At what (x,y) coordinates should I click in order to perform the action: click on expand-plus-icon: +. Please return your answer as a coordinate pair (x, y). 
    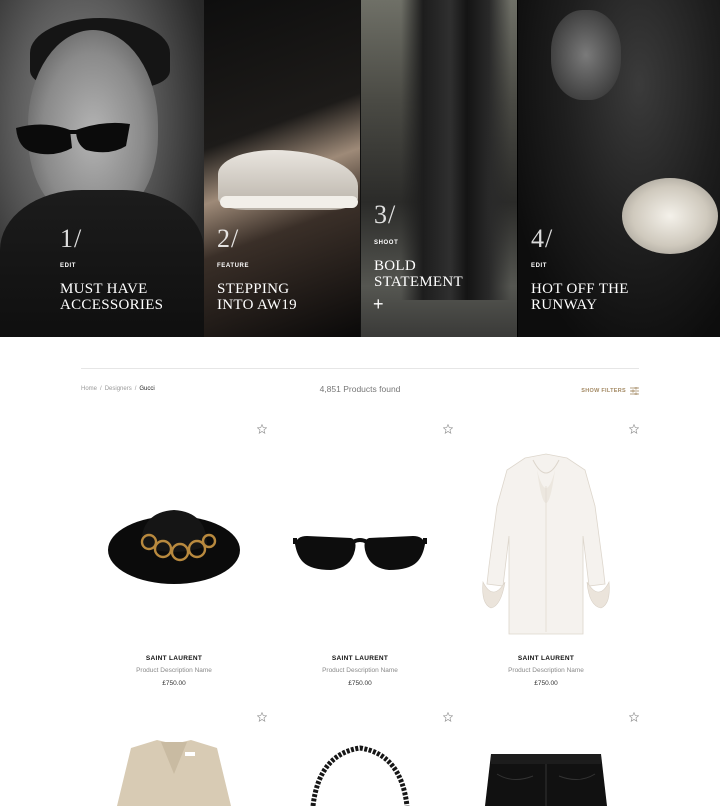
    Looking at the image, I should click on (378, 304).